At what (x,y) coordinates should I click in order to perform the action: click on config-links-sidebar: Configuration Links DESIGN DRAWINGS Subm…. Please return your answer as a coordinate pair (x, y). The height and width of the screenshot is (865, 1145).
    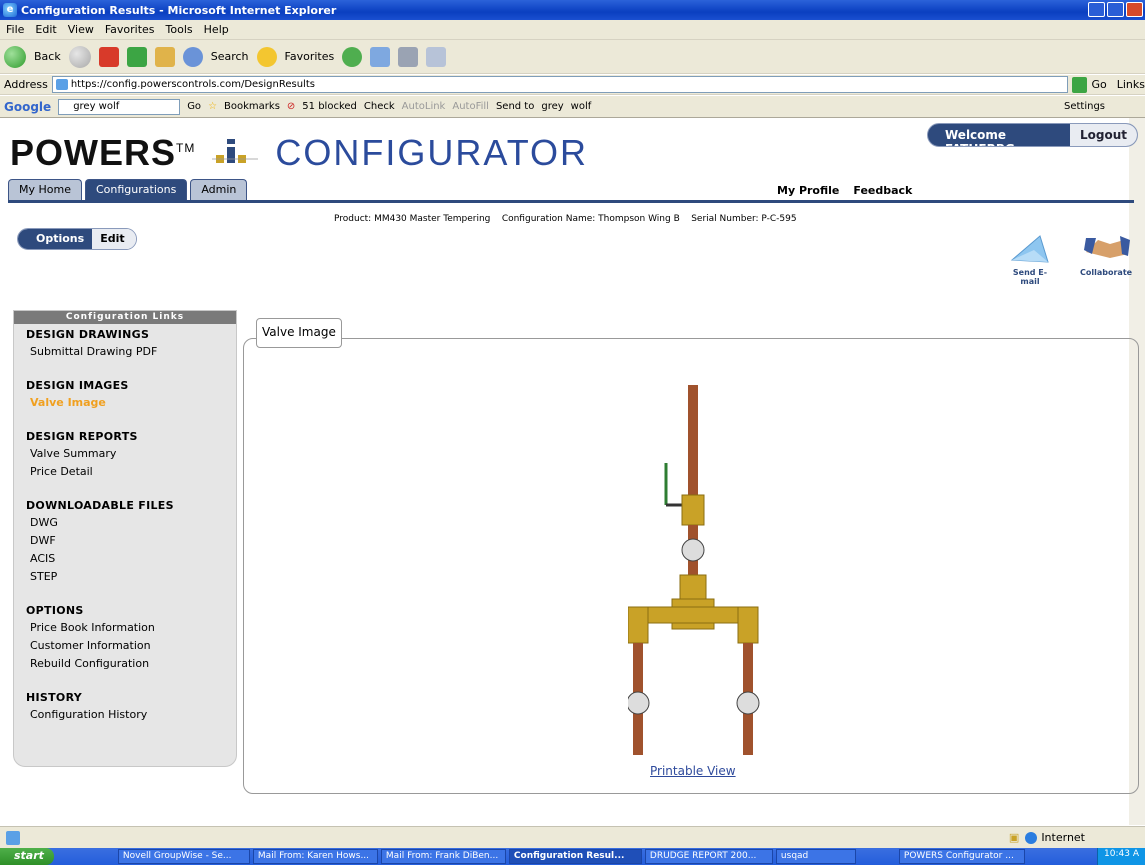
    Looking at the image, I should click on (125, 538).